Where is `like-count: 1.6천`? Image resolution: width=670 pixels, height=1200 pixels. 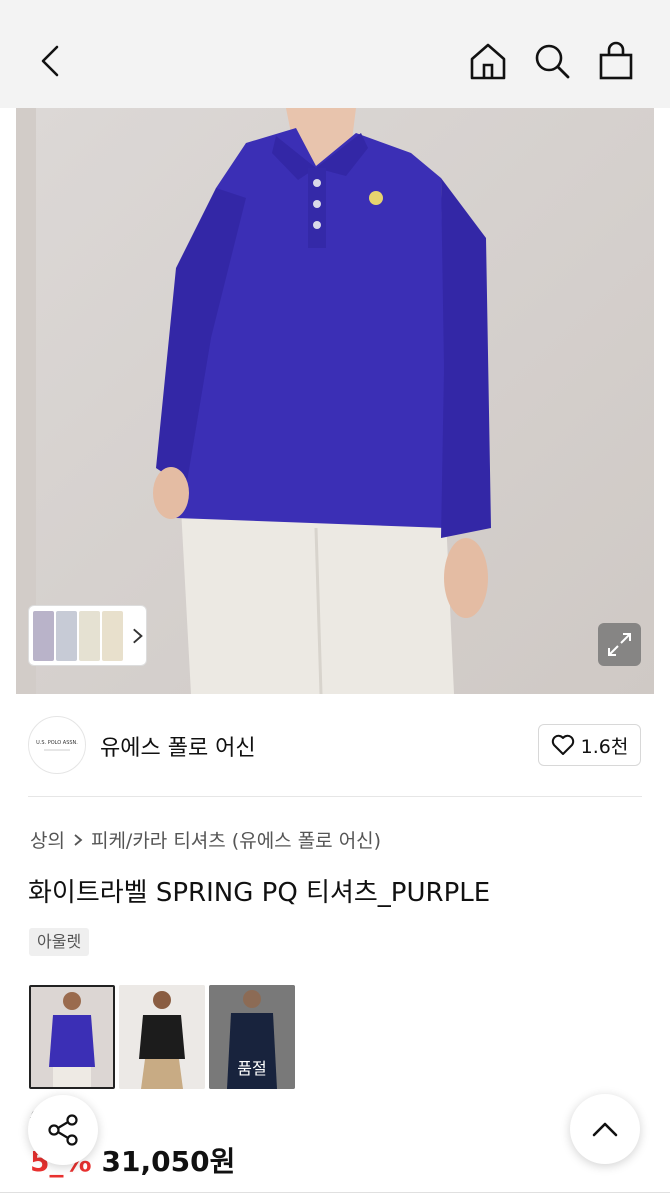 like-count: 1.6천 is located at coordinates (604, 746).